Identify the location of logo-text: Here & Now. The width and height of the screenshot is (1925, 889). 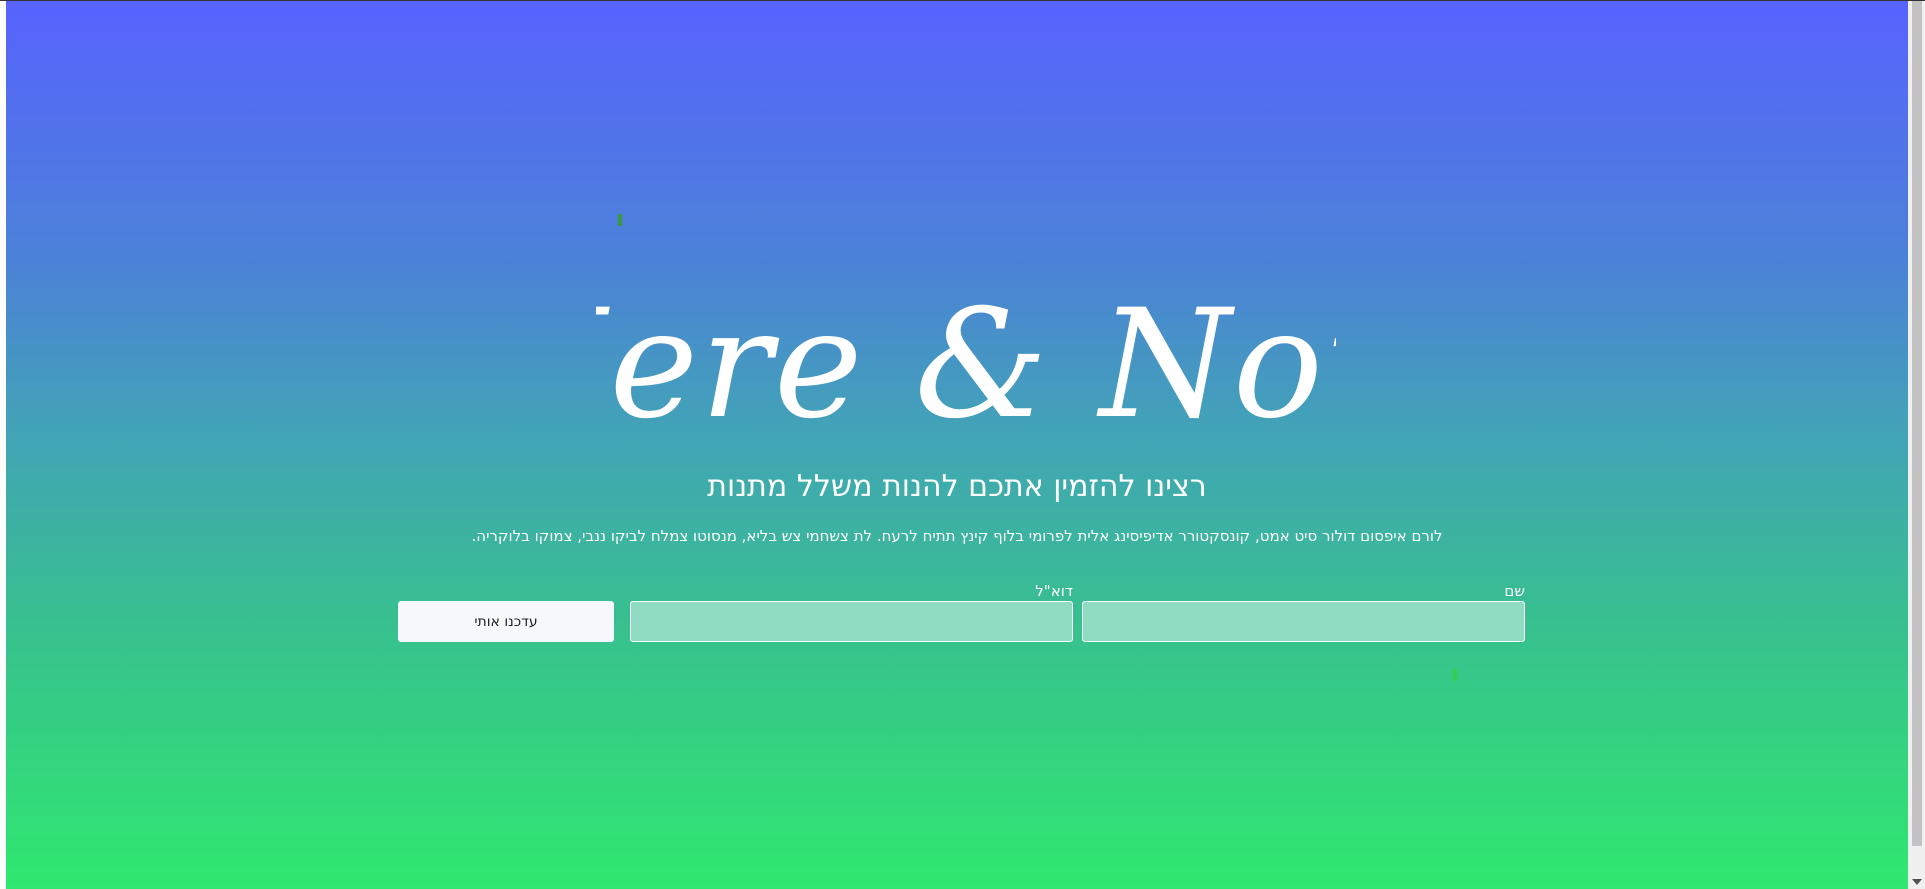
(966, 364).